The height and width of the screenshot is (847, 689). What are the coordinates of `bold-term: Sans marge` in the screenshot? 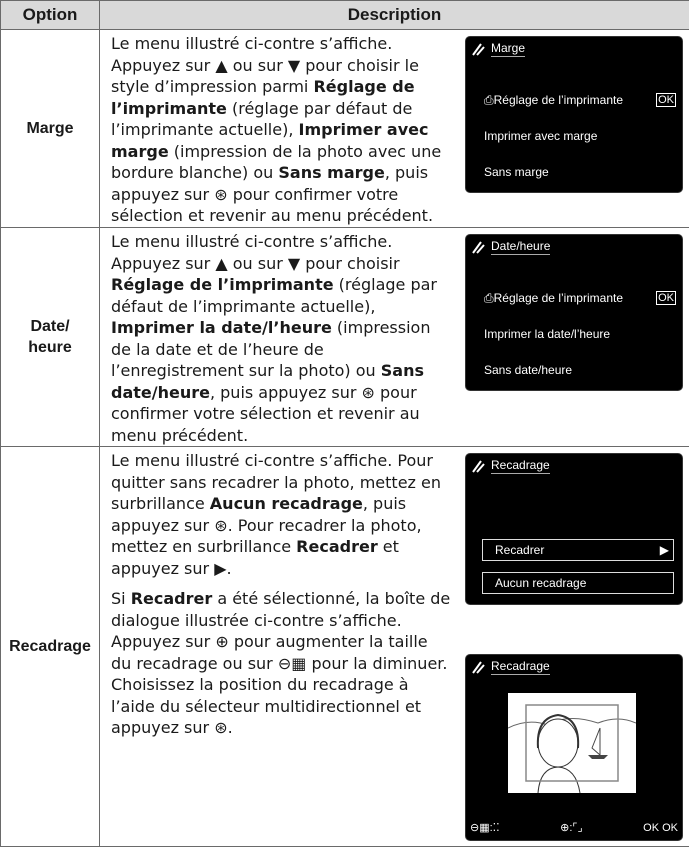 It's located at (331, 172).